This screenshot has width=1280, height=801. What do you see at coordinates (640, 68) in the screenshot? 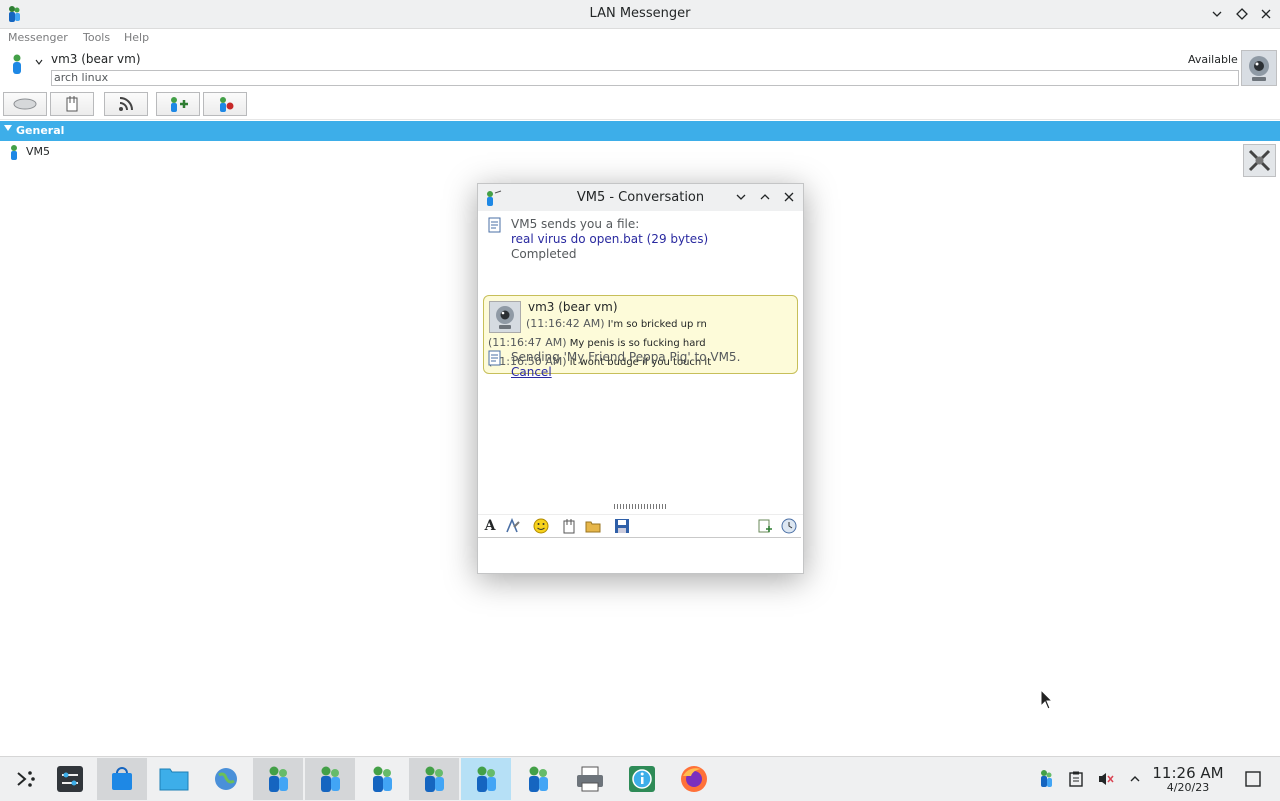
I see `user-status-row: vm3 (bear vm) Available` at bounding box center [640, 68].